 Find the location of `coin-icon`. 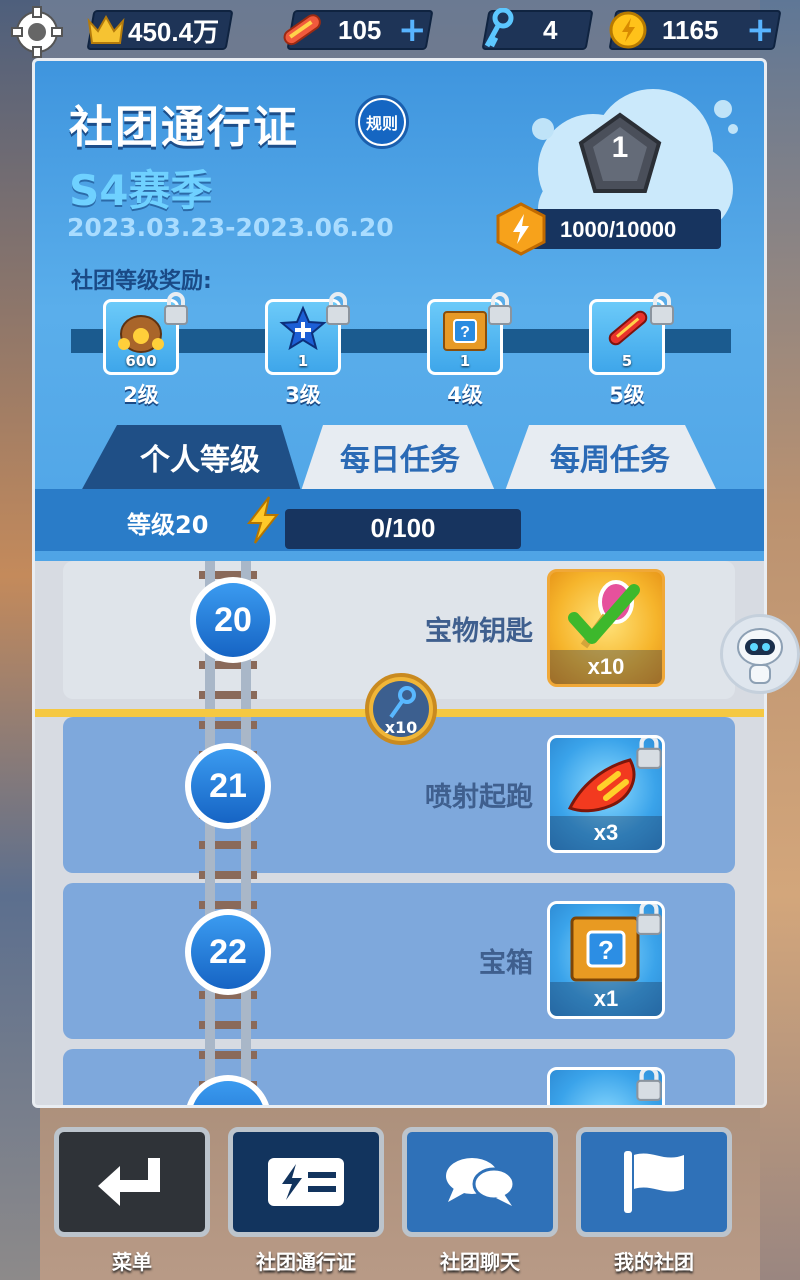

coin-icon is located at coordinates (628, 30).